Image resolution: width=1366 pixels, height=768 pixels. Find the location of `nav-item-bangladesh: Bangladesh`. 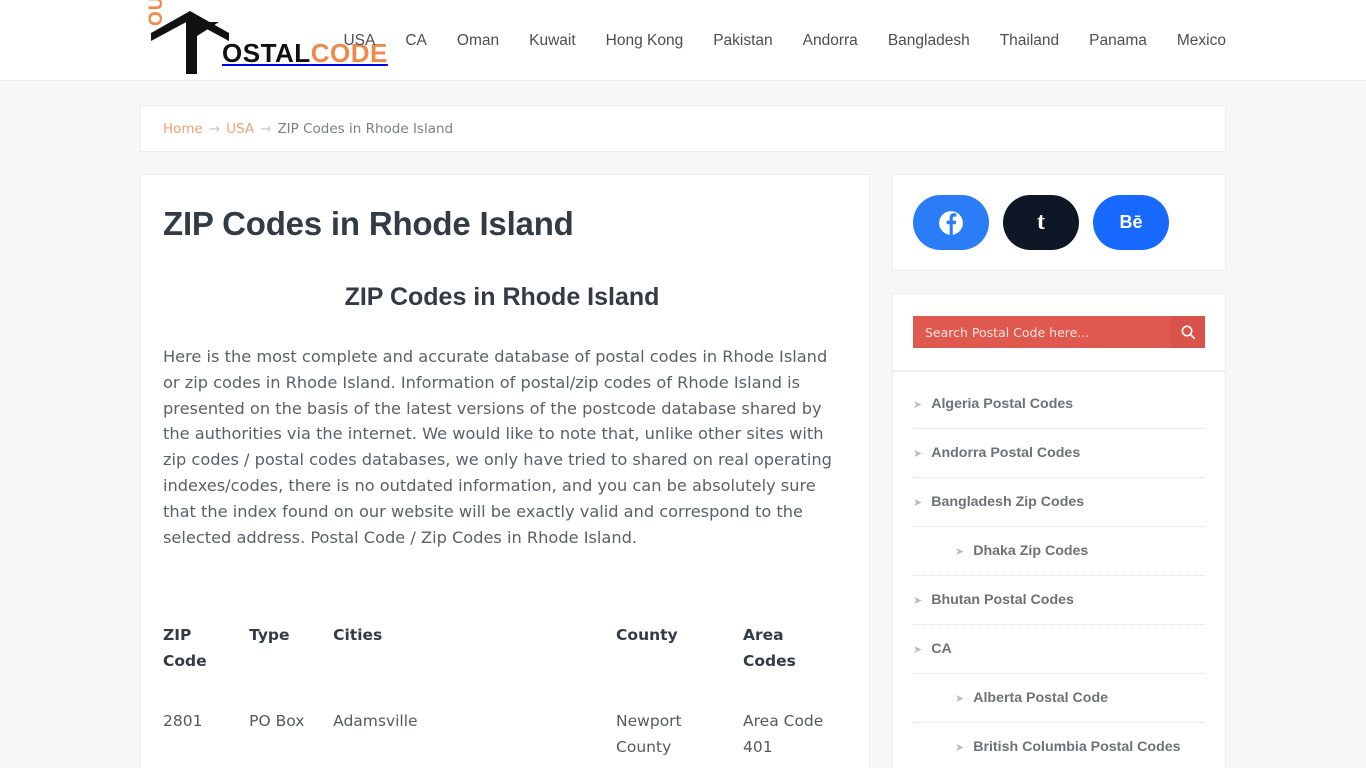

nav-item-bangladesh: Bangladesh is located at coordinates (929, 41).